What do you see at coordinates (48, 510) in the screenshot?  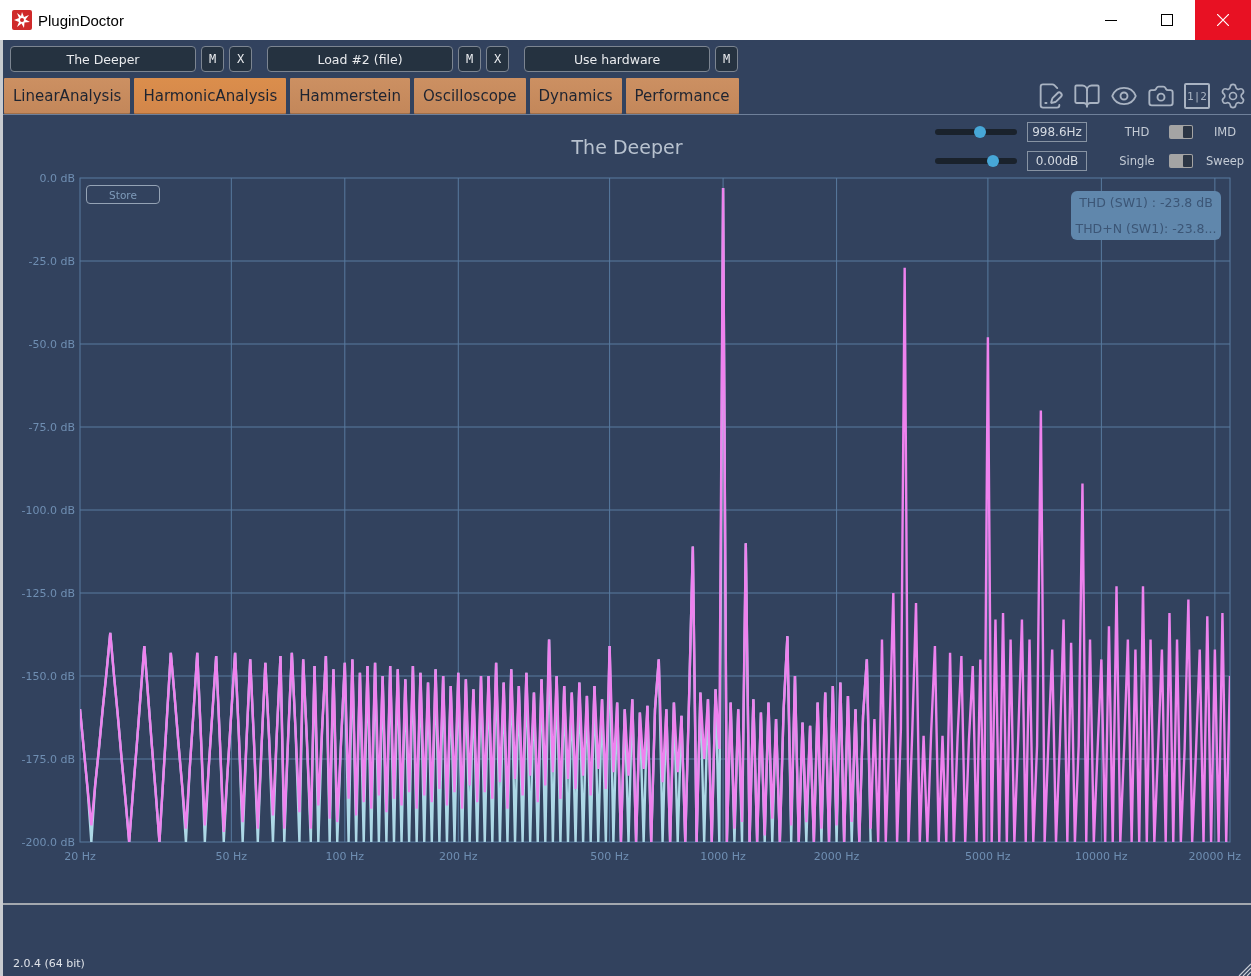 I see `y-axis-label: -100.0 dB` at bounding box center [48, 510].